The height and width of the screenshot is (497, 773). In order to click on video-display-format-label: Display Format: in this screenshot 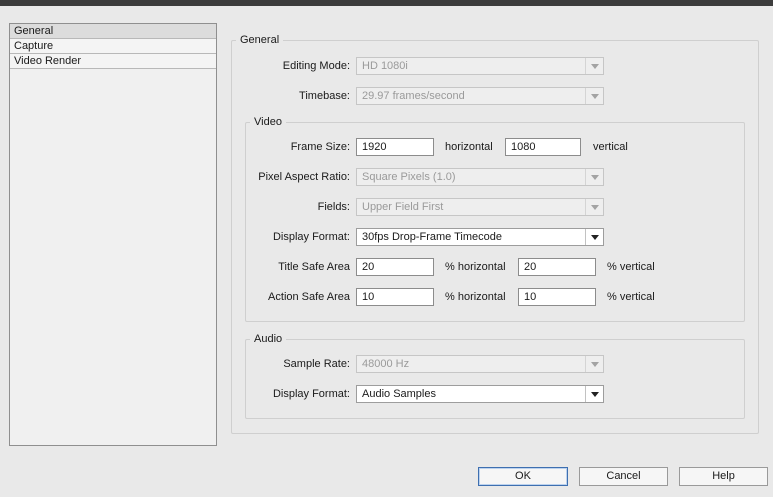, I will do `click(311, 237)`.